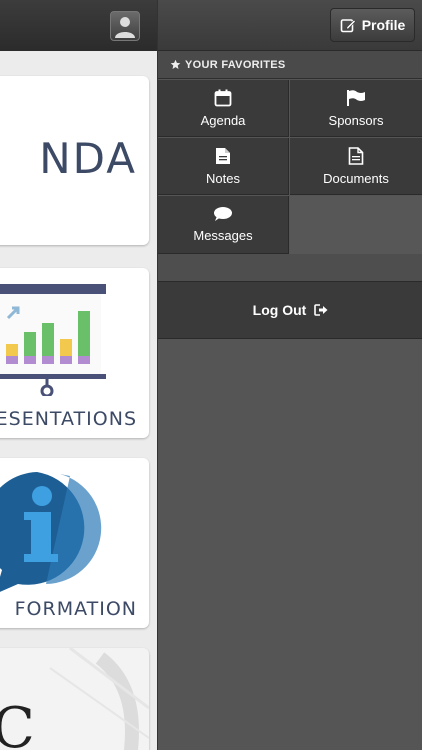  What do you see at coordinates (356, 108) in the screenshot?
I see `favorite-sponsors: Sponsors` at bounding box center [356, 108].